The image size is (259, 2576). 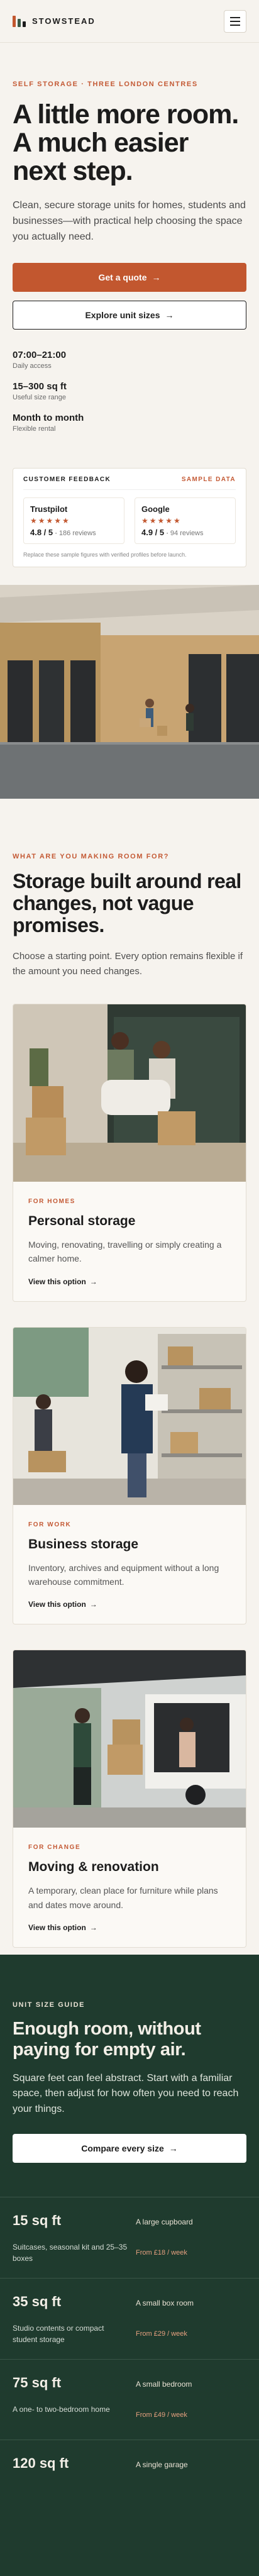 What do you see at coordinates (52, 1201) in the screenshot?
I see `card-eyebrow: FOR HOMES` at bounding box center [52, 1201].